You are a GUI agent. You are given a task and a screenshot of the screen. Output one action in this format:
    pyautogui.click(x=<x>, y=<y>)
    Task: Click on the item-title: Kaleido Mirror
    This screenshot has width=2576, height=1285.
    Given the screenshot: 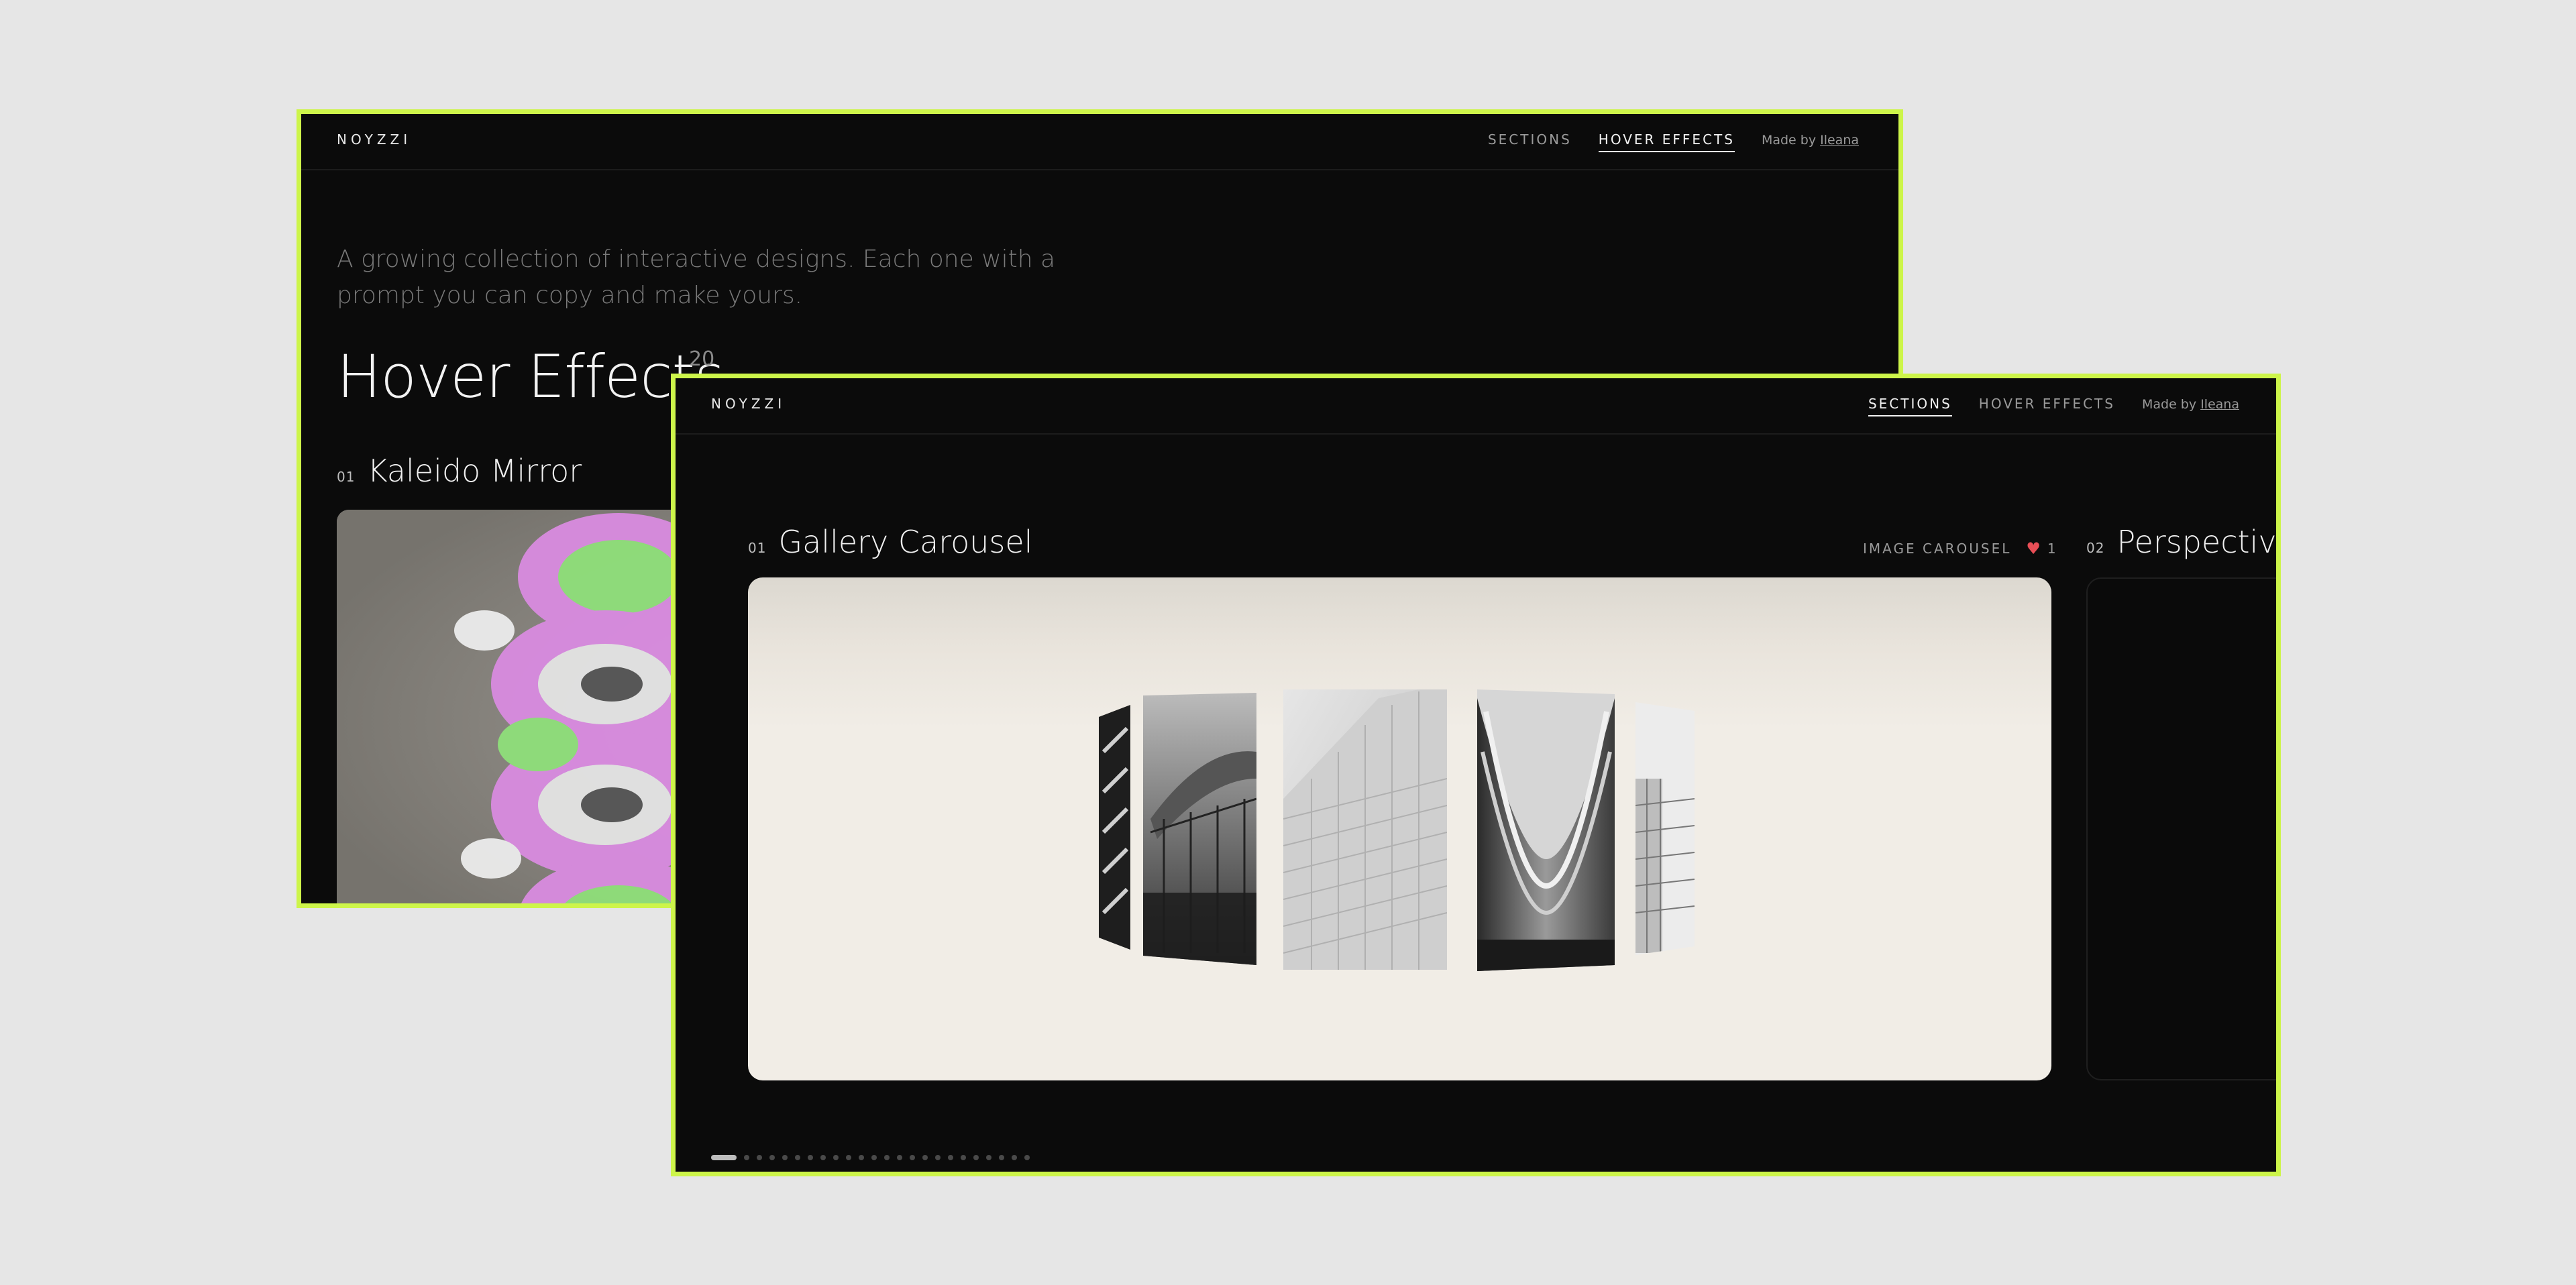 What is the action you would take?
    pyautogui.click(x=474, y=471)
    